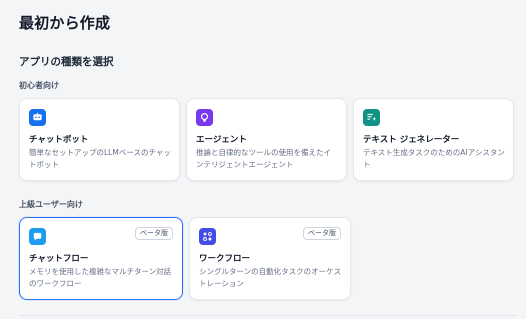 The image size is (526, 319). I want to click on card-description: 推論と自律的なツールの使用を備えたインテリジェントエージェント, so click(263, 158).